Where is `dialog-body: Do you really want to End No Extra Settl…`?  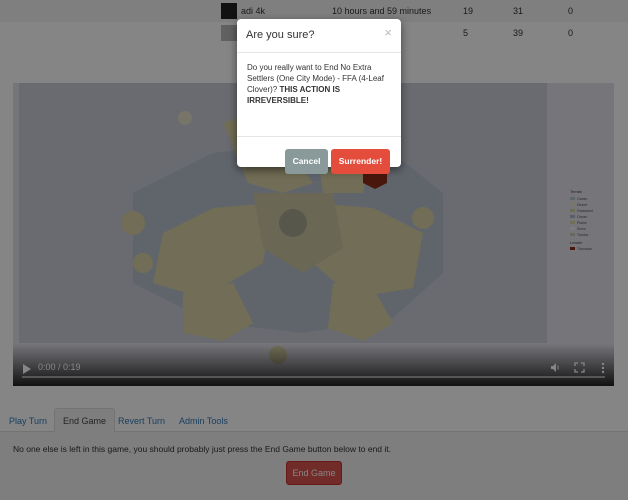 dialog-body: Do you really want to End No Extra Settl… is located at coordinates (320, 84).